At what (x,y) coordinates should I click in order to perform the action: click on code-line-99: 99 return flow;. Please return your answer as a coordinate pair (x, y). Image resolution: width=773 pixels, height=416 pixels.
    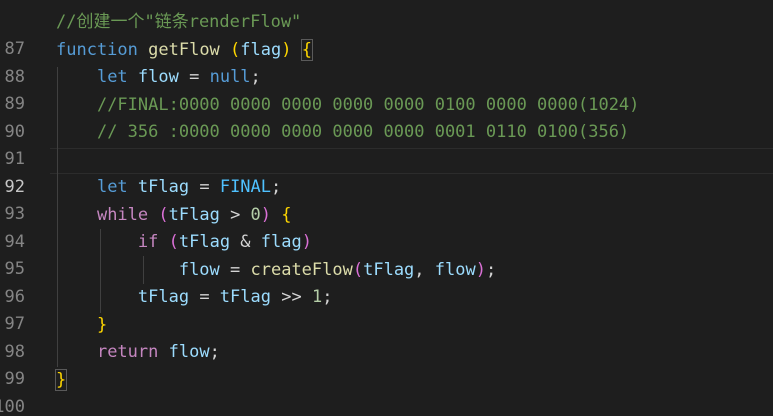
    Looking at the image, I should click on (386, 364).